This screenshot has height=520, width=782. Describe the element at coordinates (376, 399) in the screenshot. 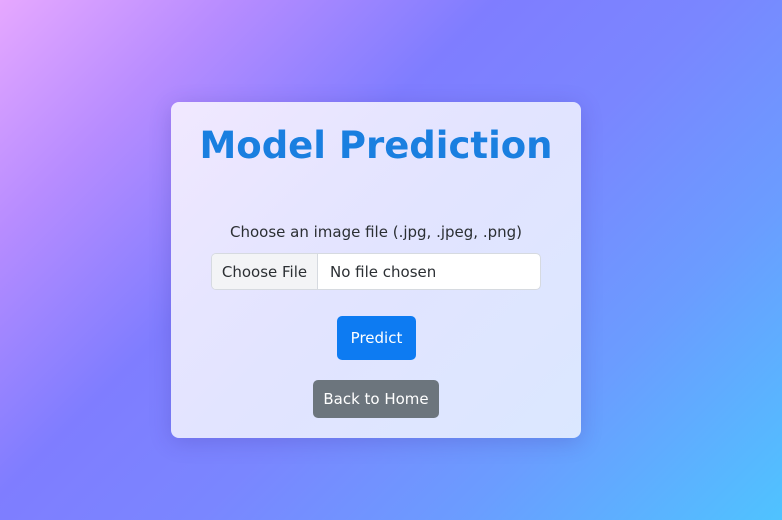

I see `back-to-home-button: Back to Home` at that location.